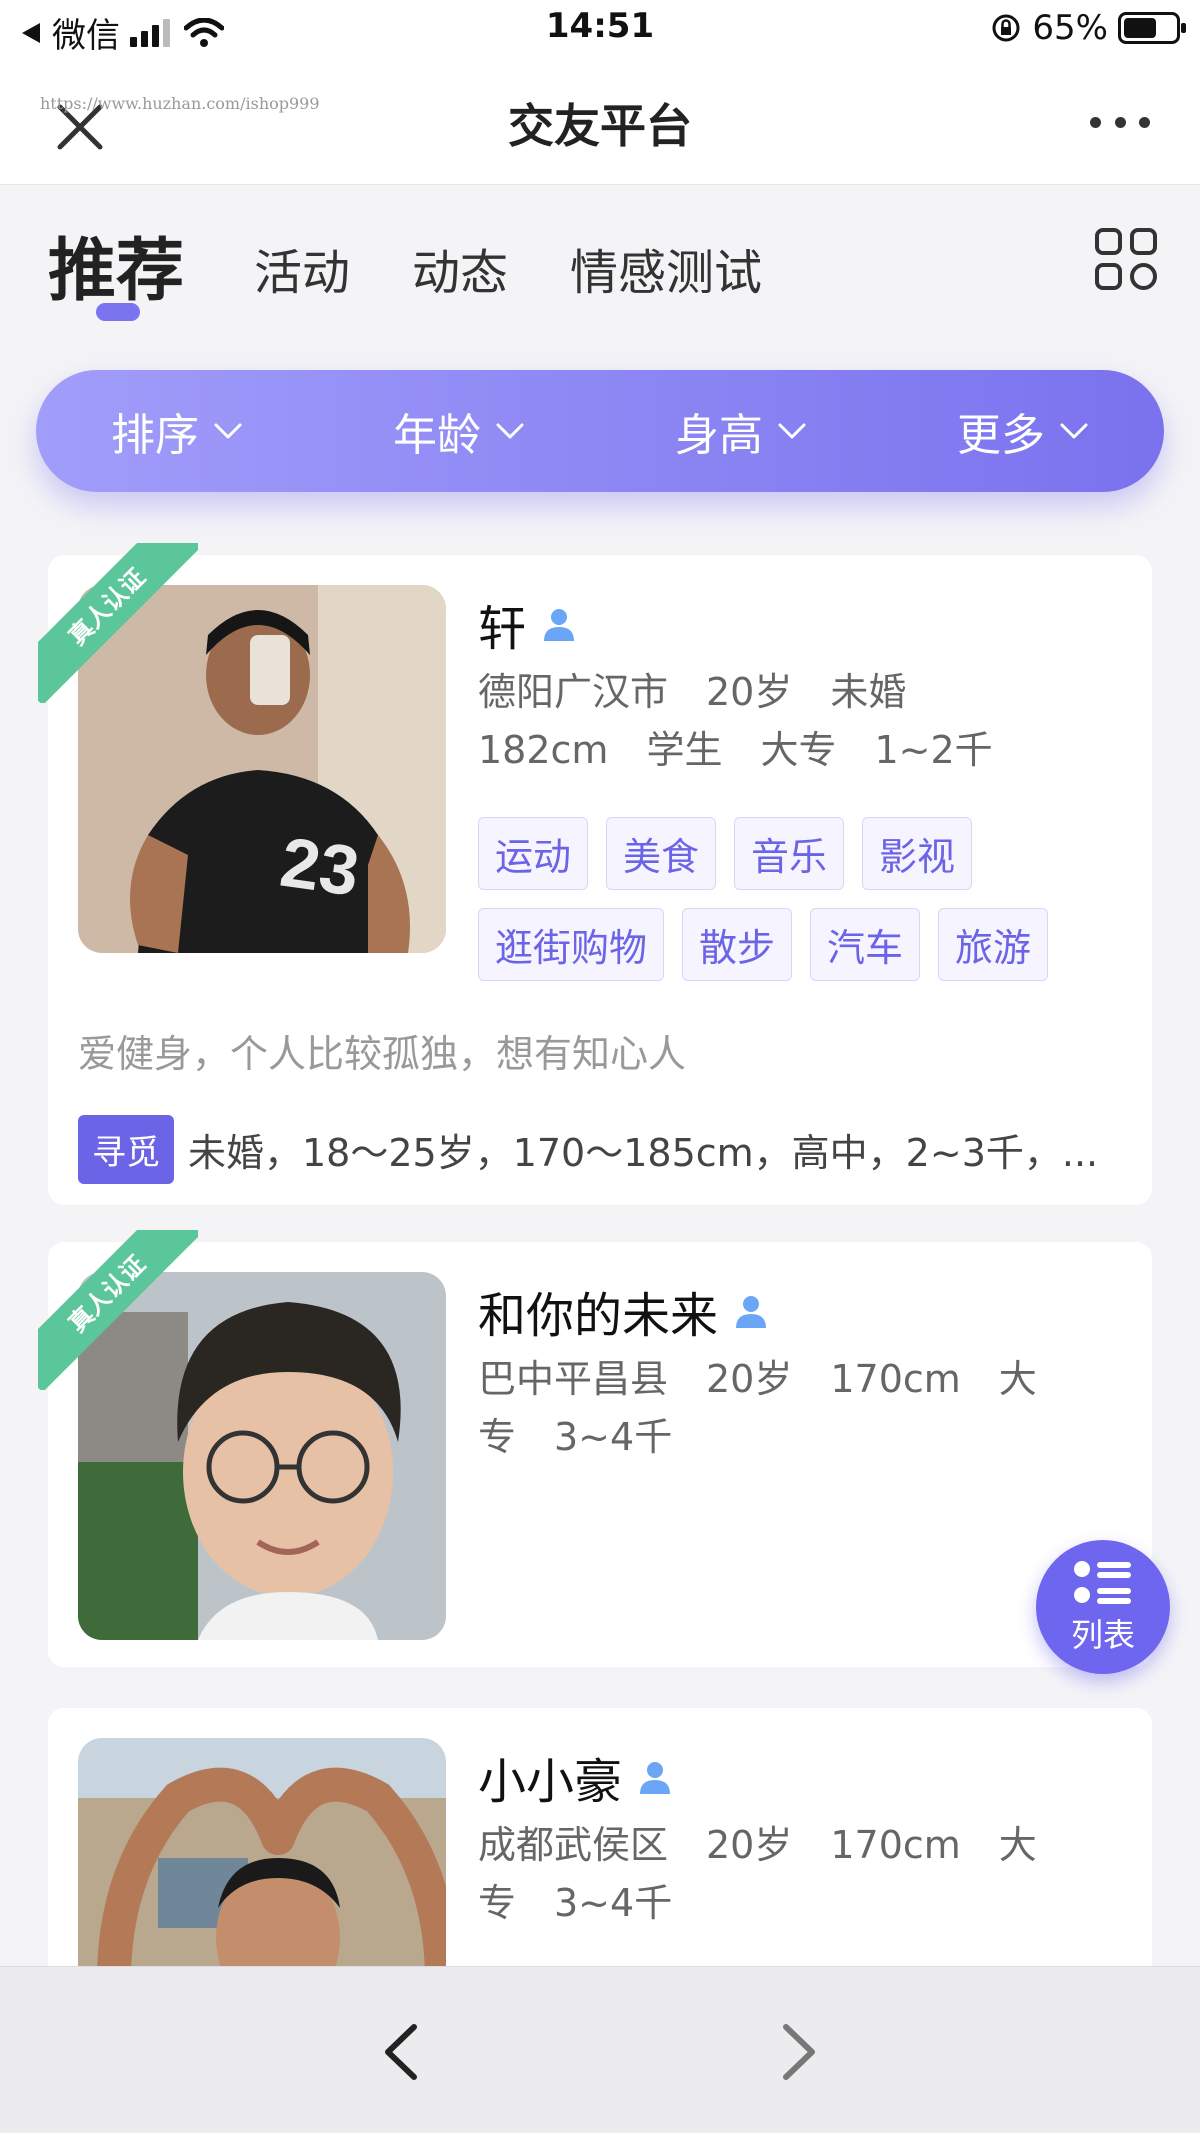  I want to click on page-title: 交友平台, so click(600, 126).